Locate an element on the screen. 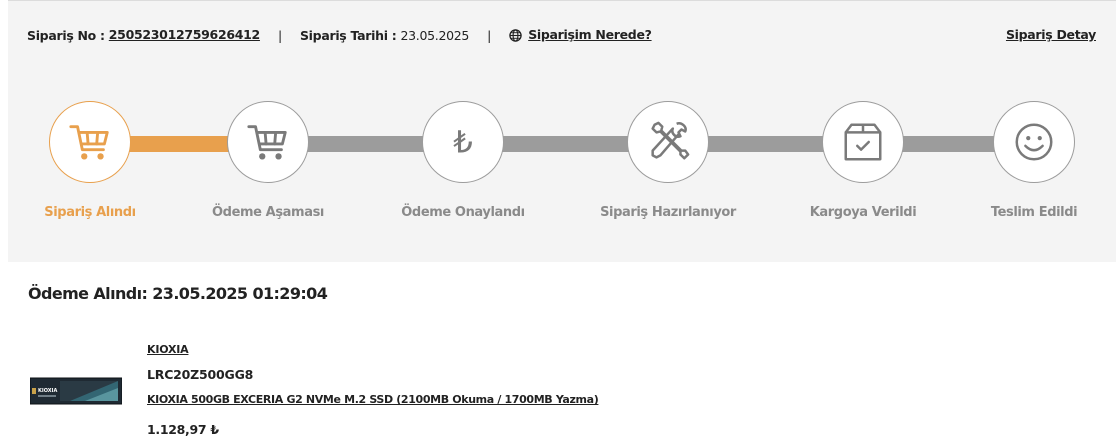  package-icon is located at coordinates (863, 142).